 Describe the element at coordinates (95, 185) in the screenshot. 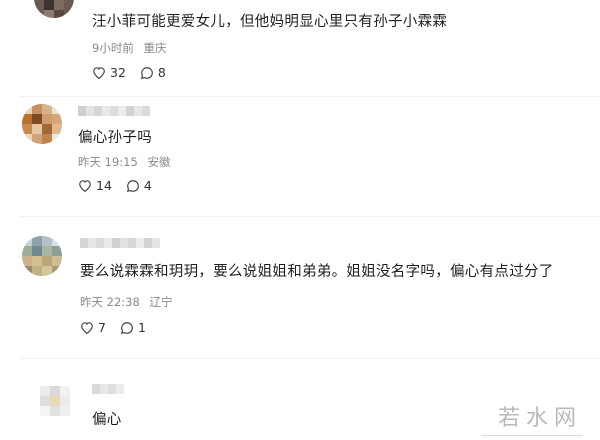

I see `like-button: 14` at that location.